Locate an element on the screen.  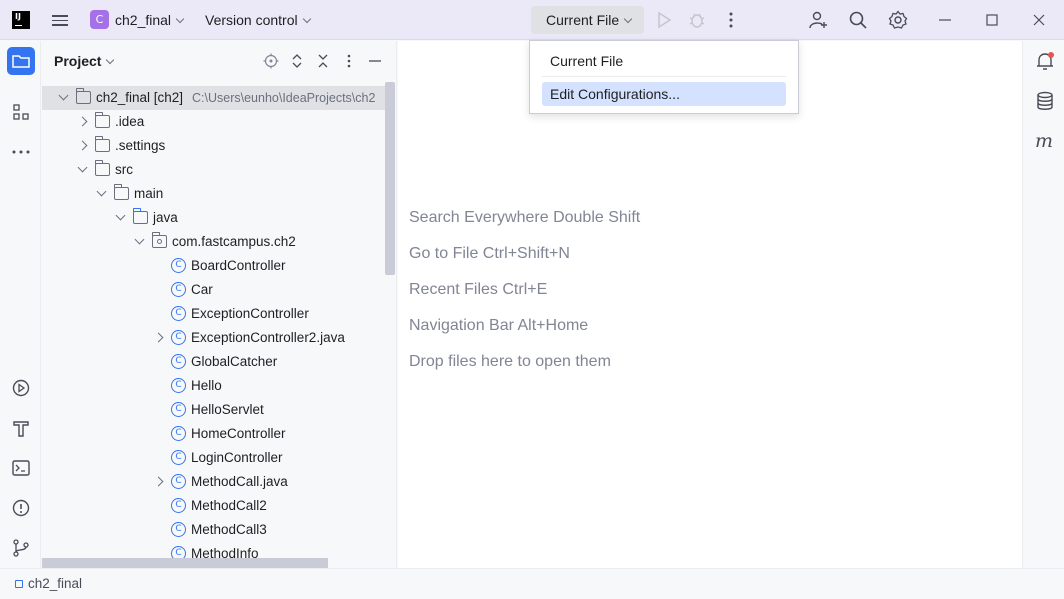
terminal-tool-button is located at coordinates (21, 468).